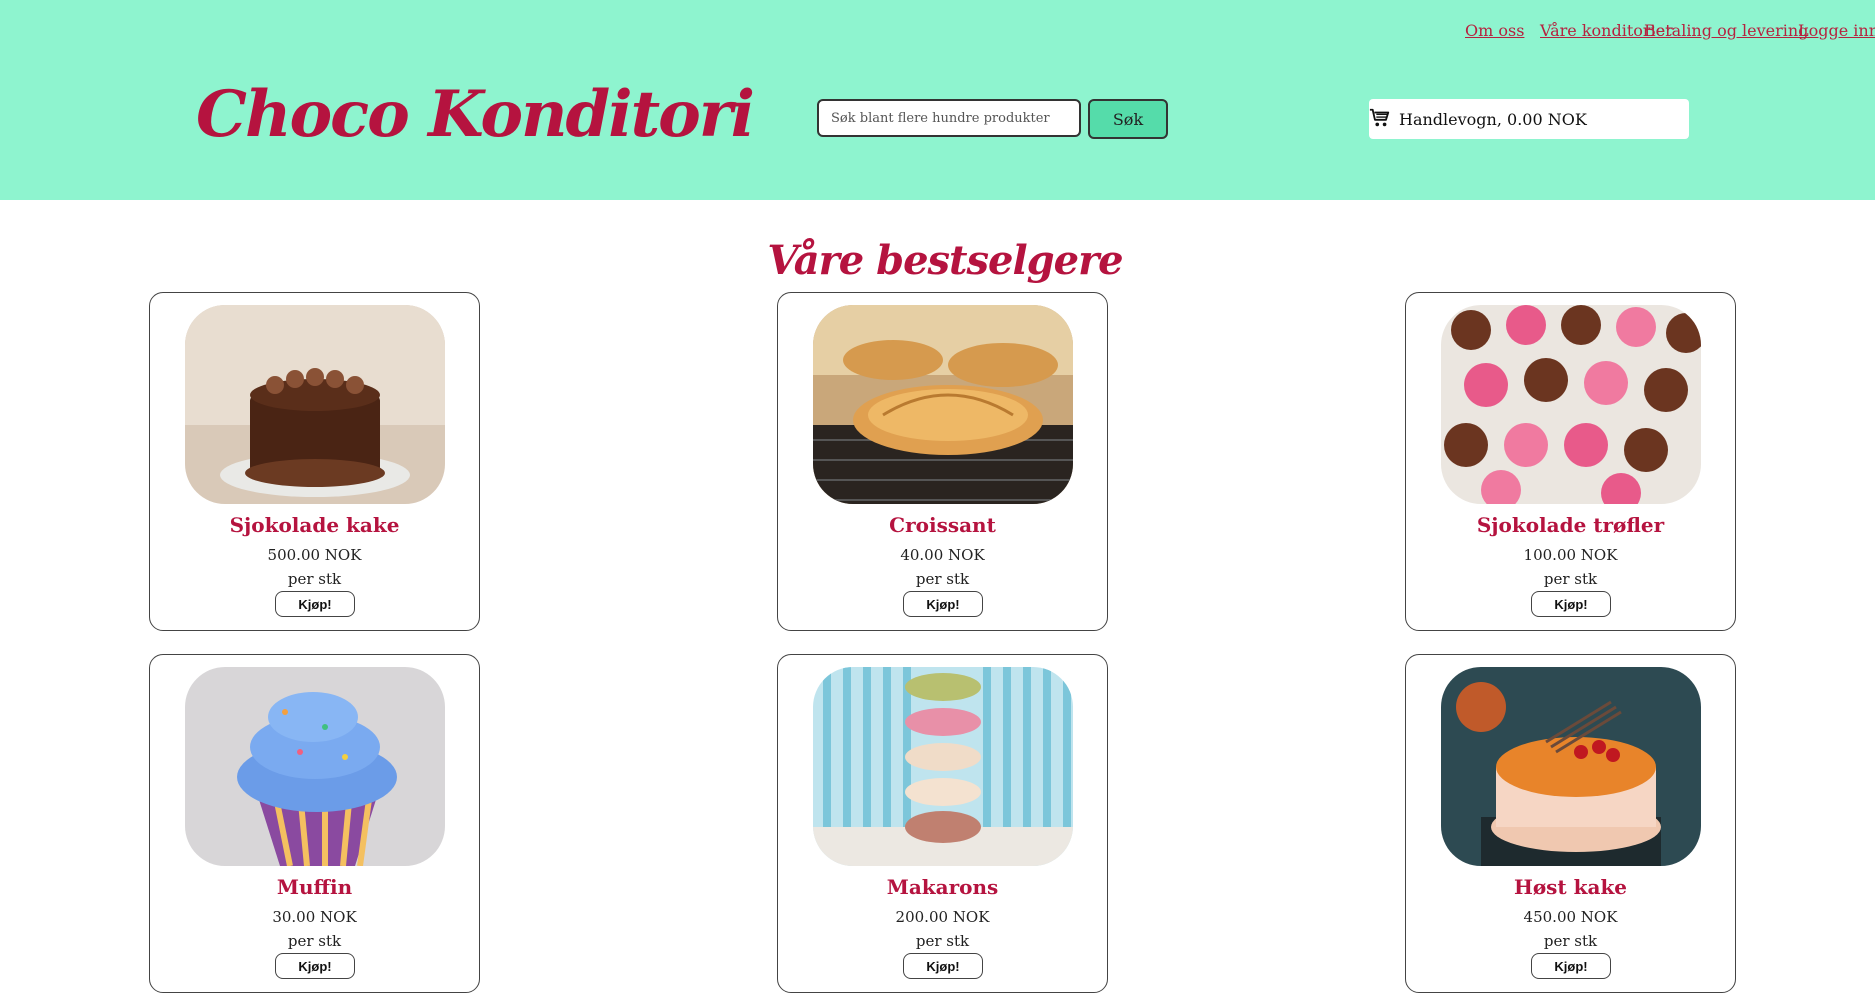 This screenshot has height=1001, width=1875. Describe the element at coordinates (1379, 117) in the screenshot. I see `cart-icon` at that location.